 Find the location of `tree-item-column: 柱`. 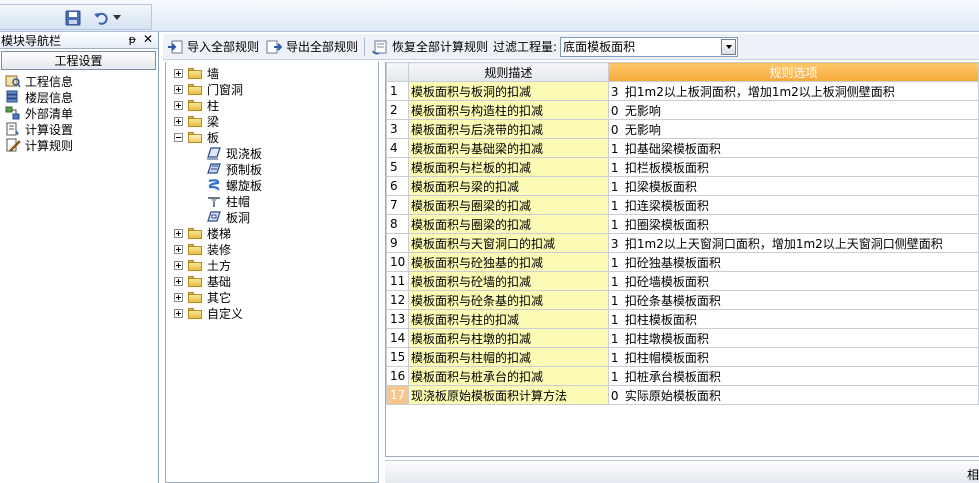

tree-item-column: 柱 is located at coordinates (196, 105).